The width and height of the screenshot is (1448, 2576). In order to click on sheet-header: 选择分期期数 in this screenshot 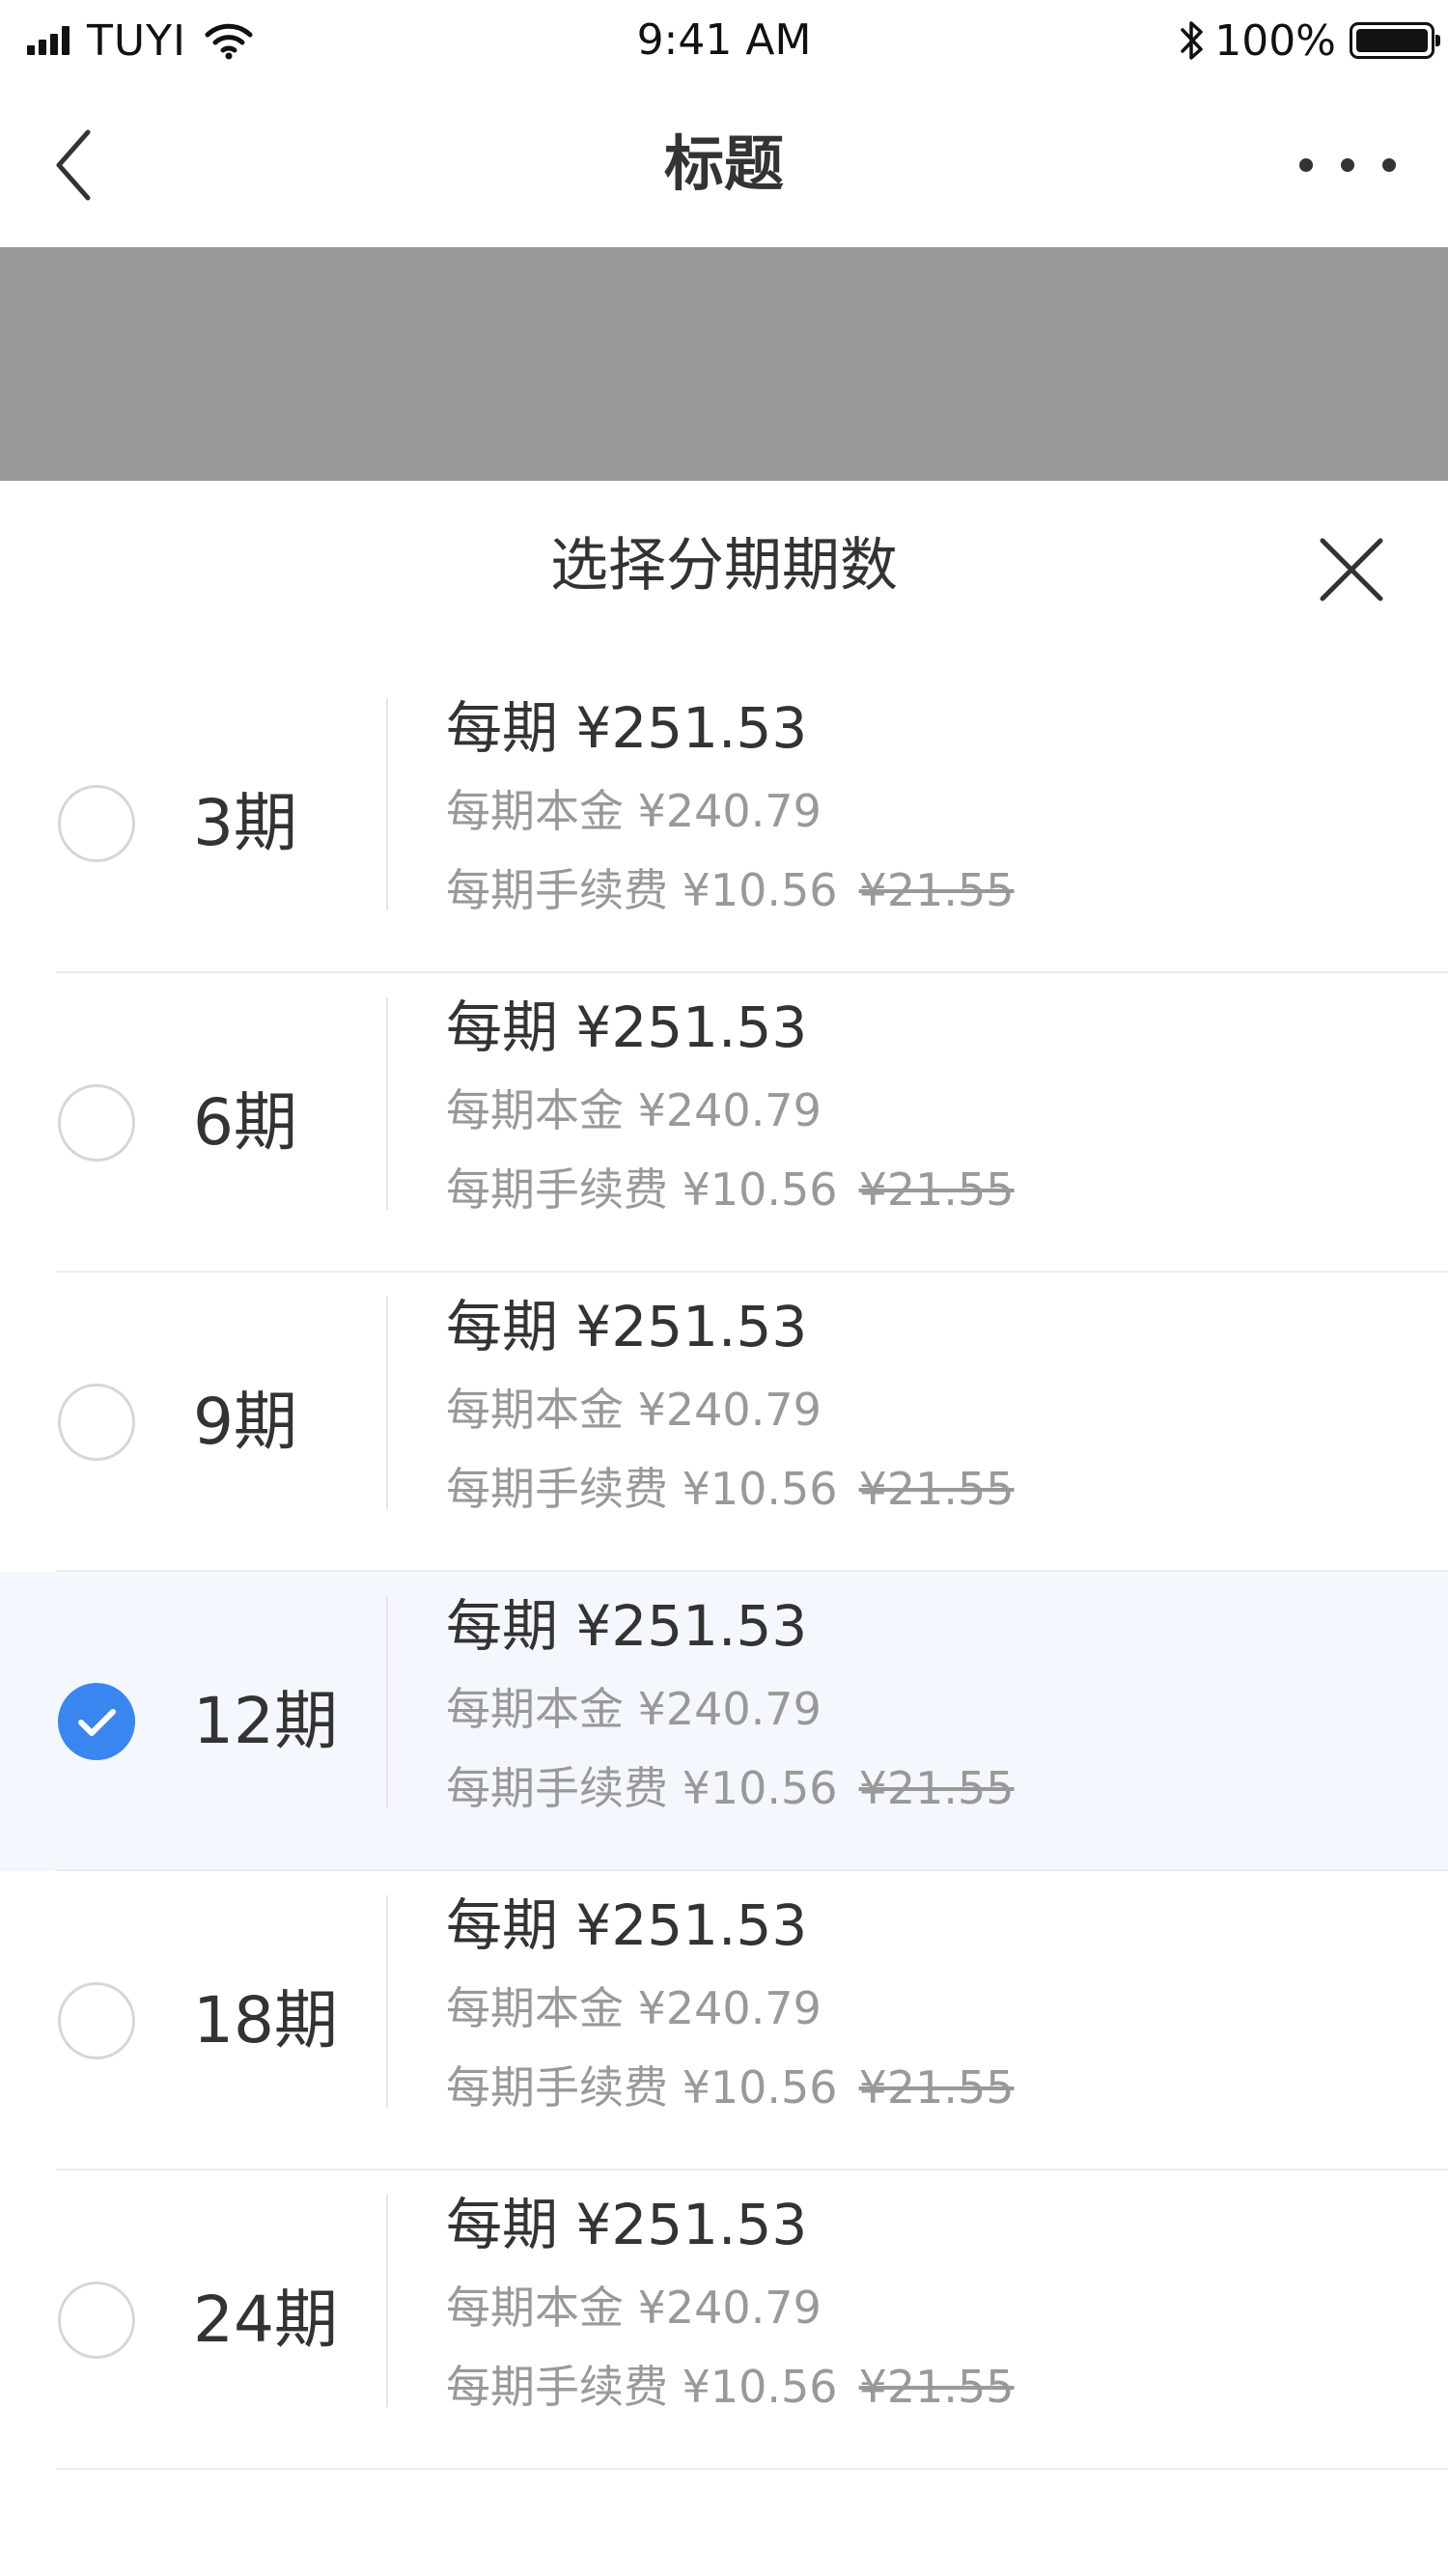, I will do `click(724, 567)`.